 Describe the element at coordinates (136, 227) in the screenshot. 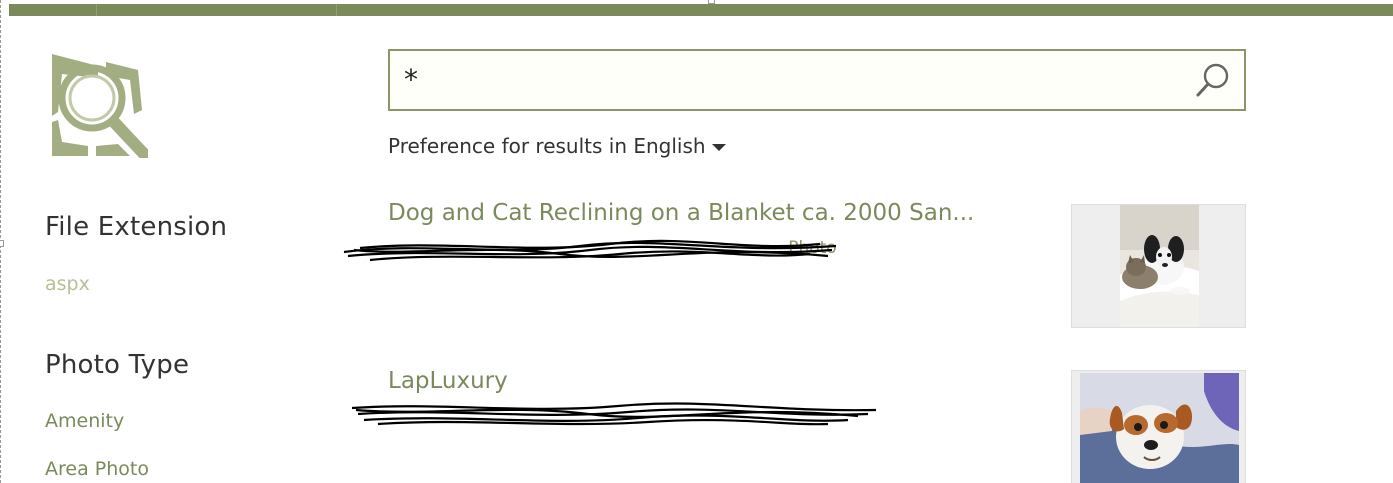

I see `refiner-title-file-extension: File Extension` at that location.